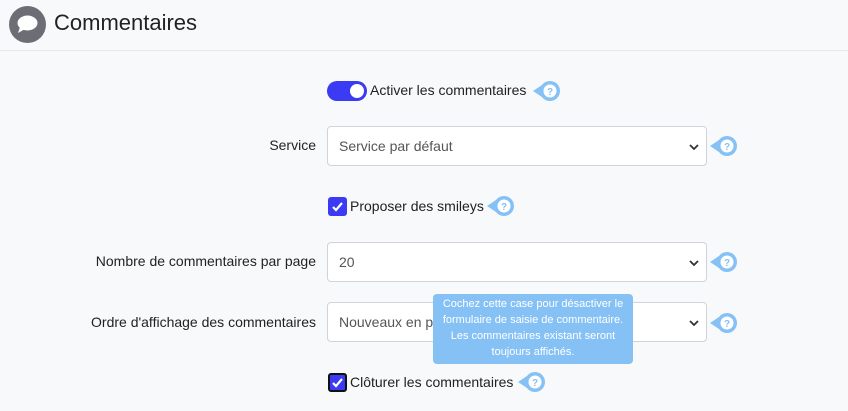  What do you see at coordinates (203, 322) in the screenshot?
I see `order-label: Ordre d'affichage des commentaires` at bounding box center [203, 322].